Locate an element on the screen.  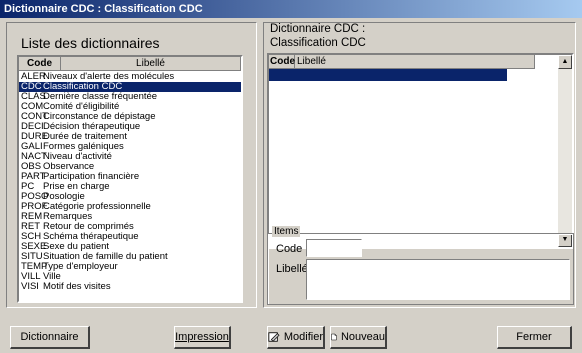
edit-icon is located at coordinates (274, 337).